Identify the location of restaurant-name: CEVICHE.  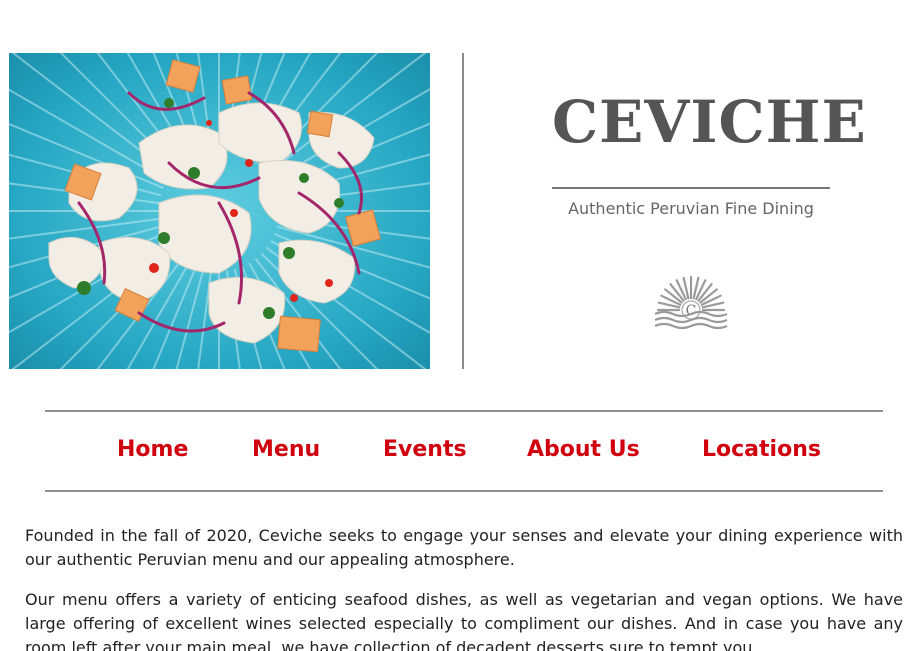
(709, 122).